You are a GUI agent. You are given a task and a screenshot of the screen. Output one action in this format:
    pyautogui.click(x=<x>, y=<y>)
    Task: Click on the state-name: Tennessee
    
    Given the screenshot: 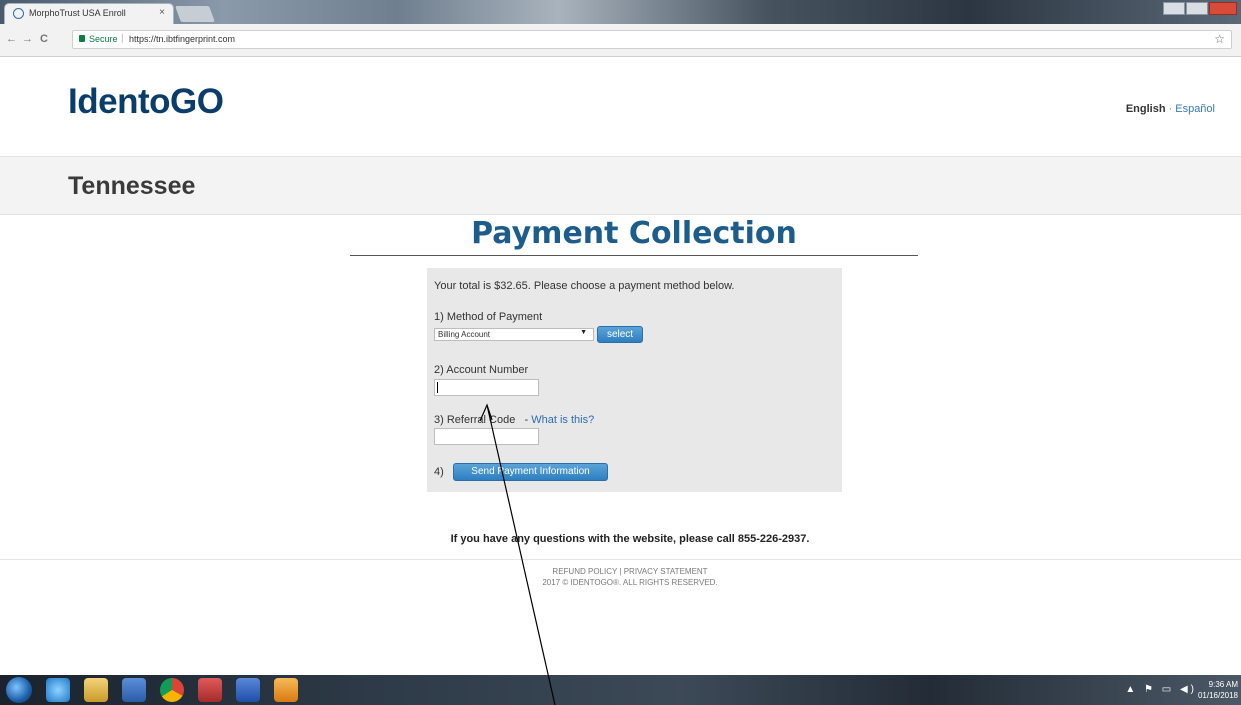 What is the action you would take?
    pyautogui.click(x=132, y=186)
    